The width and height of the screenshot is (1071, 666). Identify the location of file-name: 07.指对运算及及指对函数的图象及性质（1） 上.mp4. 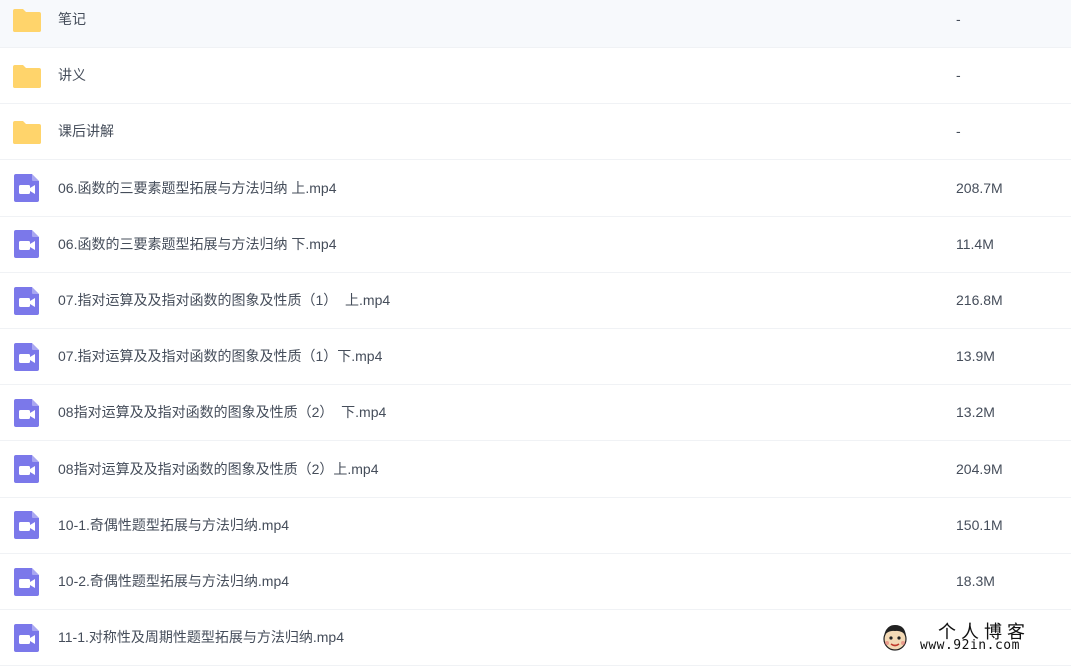
(224, 300).